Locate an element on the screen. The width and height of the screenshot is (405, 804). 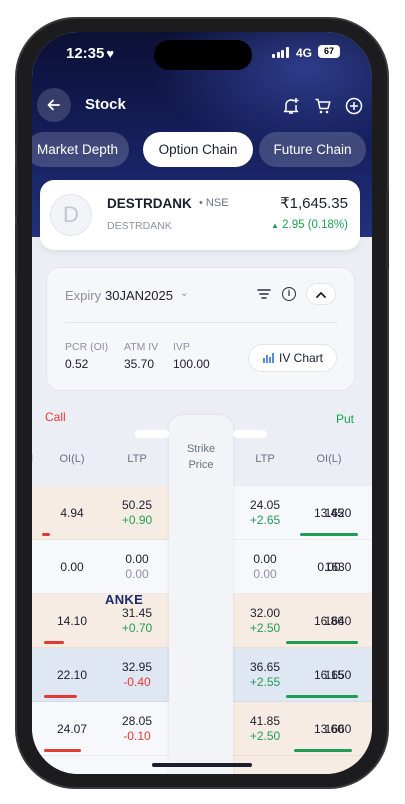
overlay-text: ANKE is located at coordinates (124, 599).